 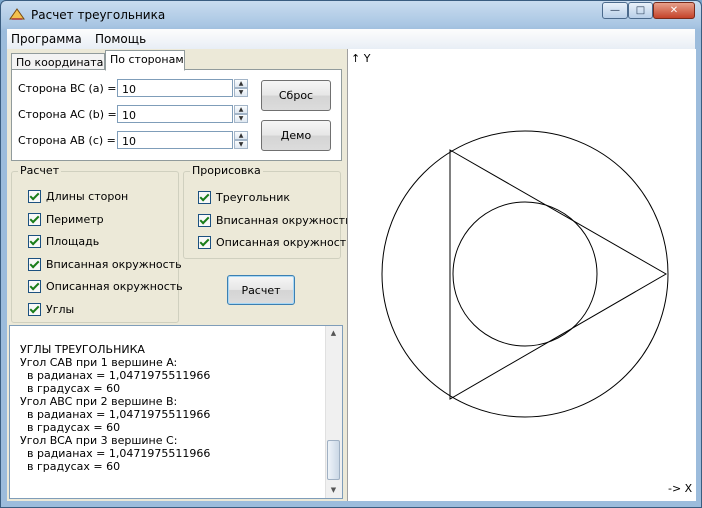 I want to click on side-b-up: ▲, so click(x=241, y=109).